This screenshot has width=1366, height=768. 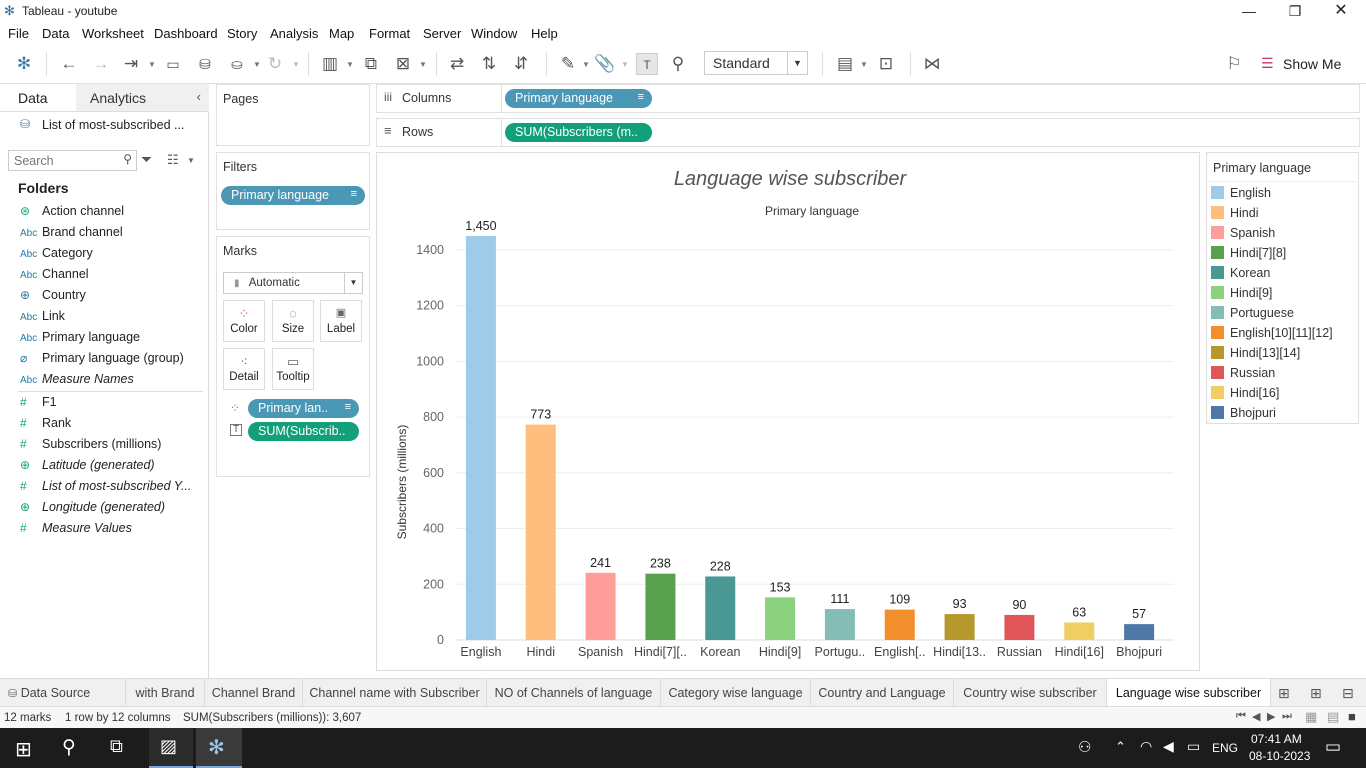 What do you see at coordinates (303, 408) in the screenshot?
I see `marks-pill-primary-language: Primary lan.. ≡` at bounding box center [303, 408].